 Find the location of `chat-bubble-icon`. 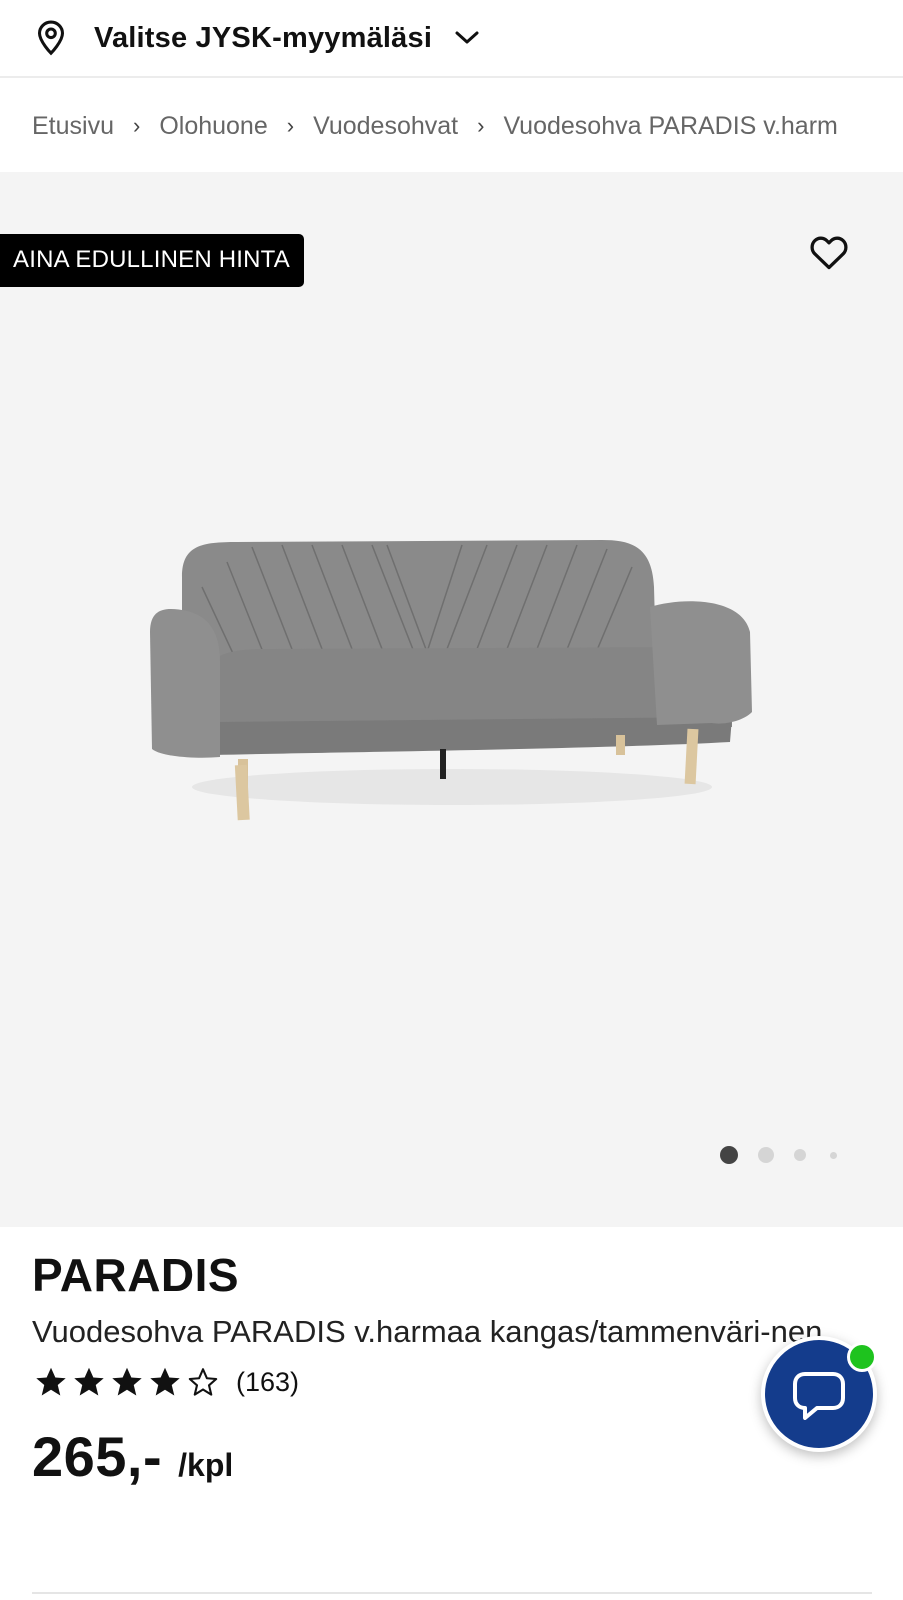

chat-bubble-icon is located at coordinates (819, 1396).